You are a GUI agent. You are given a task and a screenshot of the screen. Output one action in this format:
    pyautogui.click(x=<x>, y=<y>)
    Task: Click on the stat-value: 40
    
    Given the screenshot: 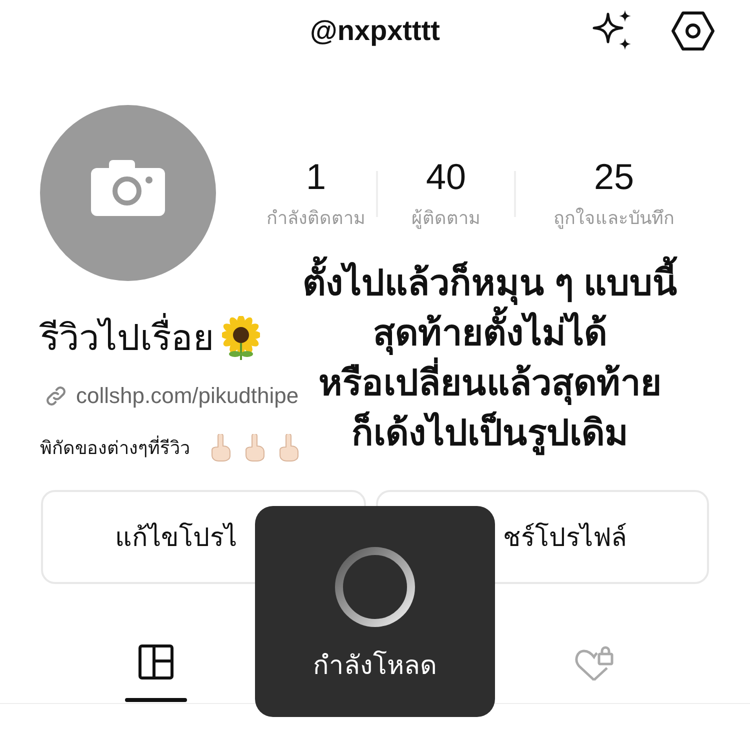 What is the action you would take?
    pyautogui.click(x=446, y=177)
    